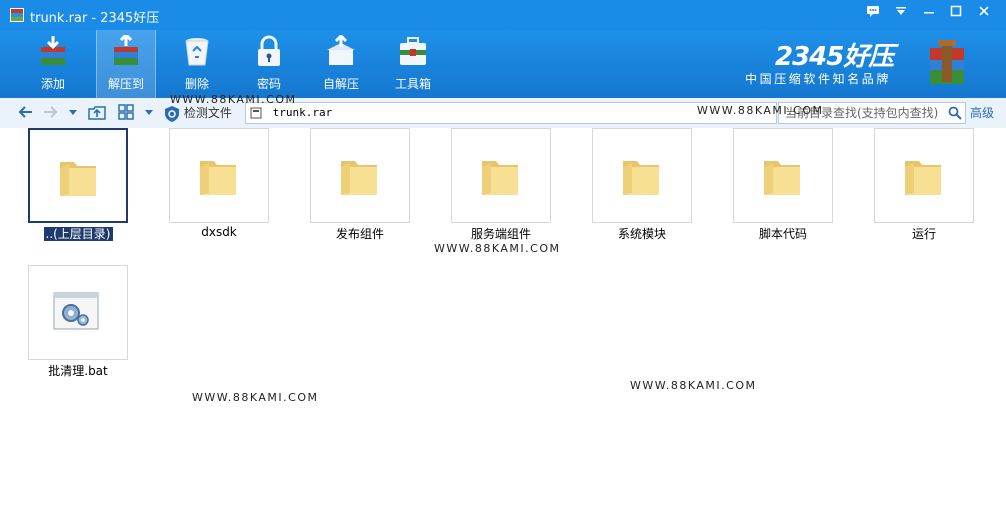 The image size is (1006, 512). I want to click on file-item-bat: 批清理.bat, so click(78, 327).